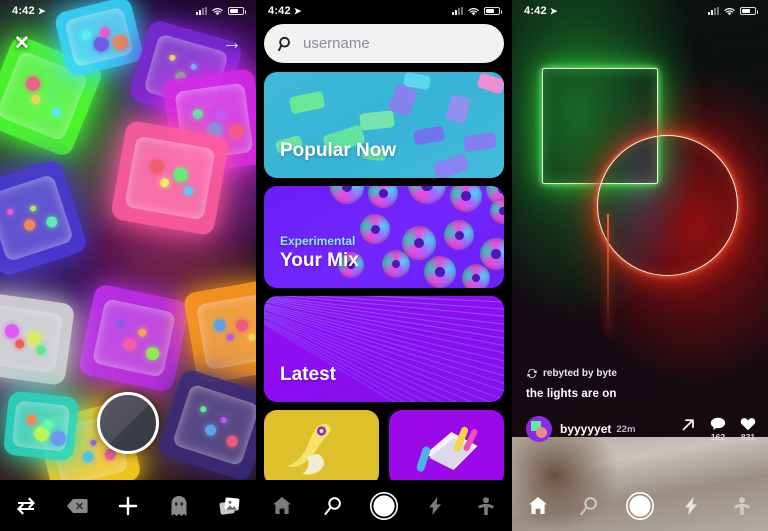  Describe the element at coordinates (585, 429) in the screenshot. I see `feed-username: byyyyyet` at that location.